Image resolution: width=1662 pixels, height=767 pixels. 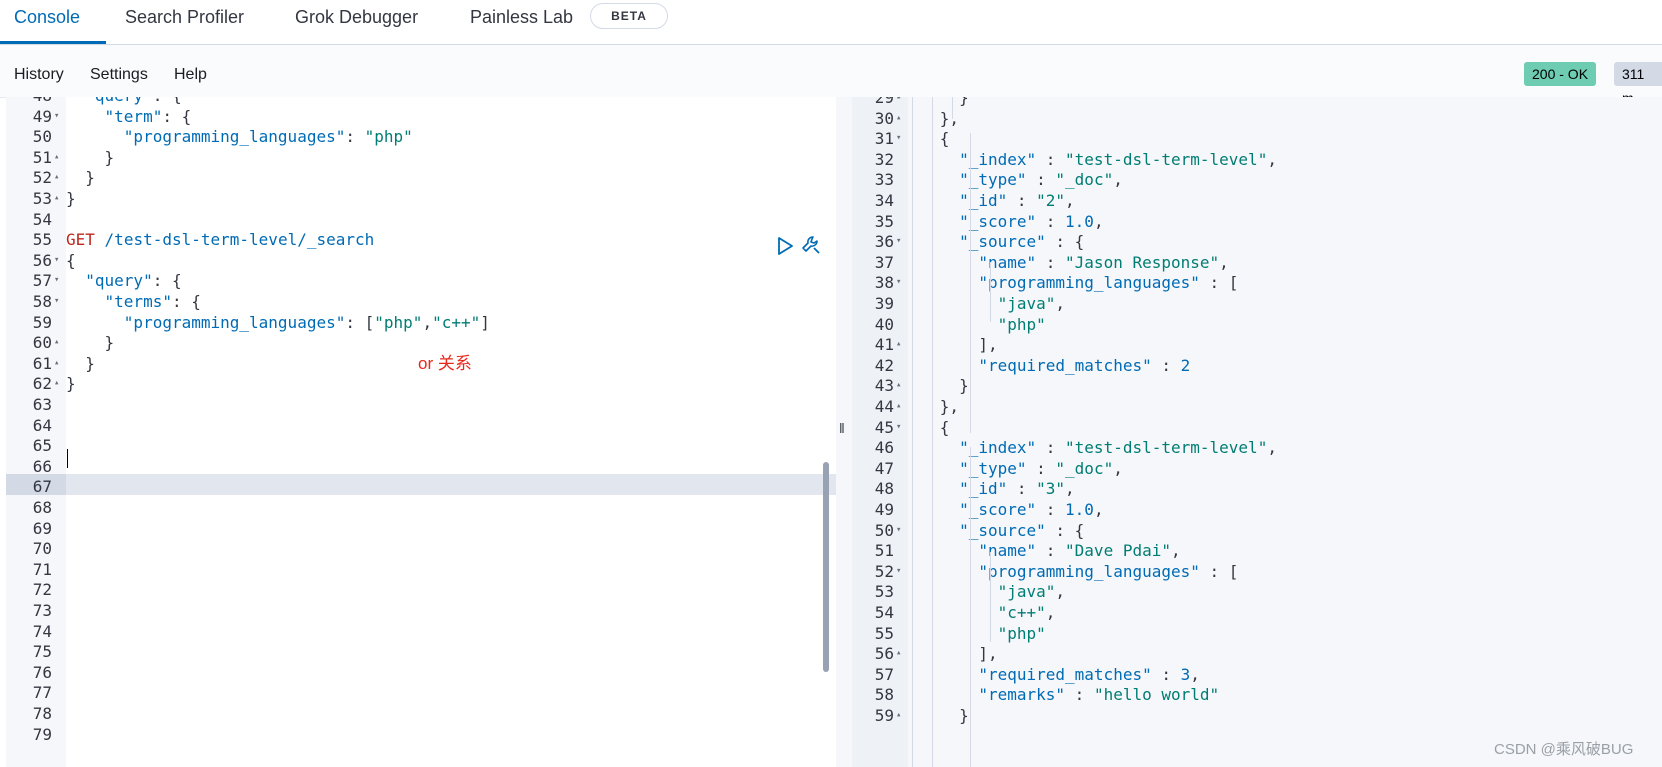 I want to click on request-code-line: 55 GET /test-dsl-term-level/_search, so click(x=421, y=239).